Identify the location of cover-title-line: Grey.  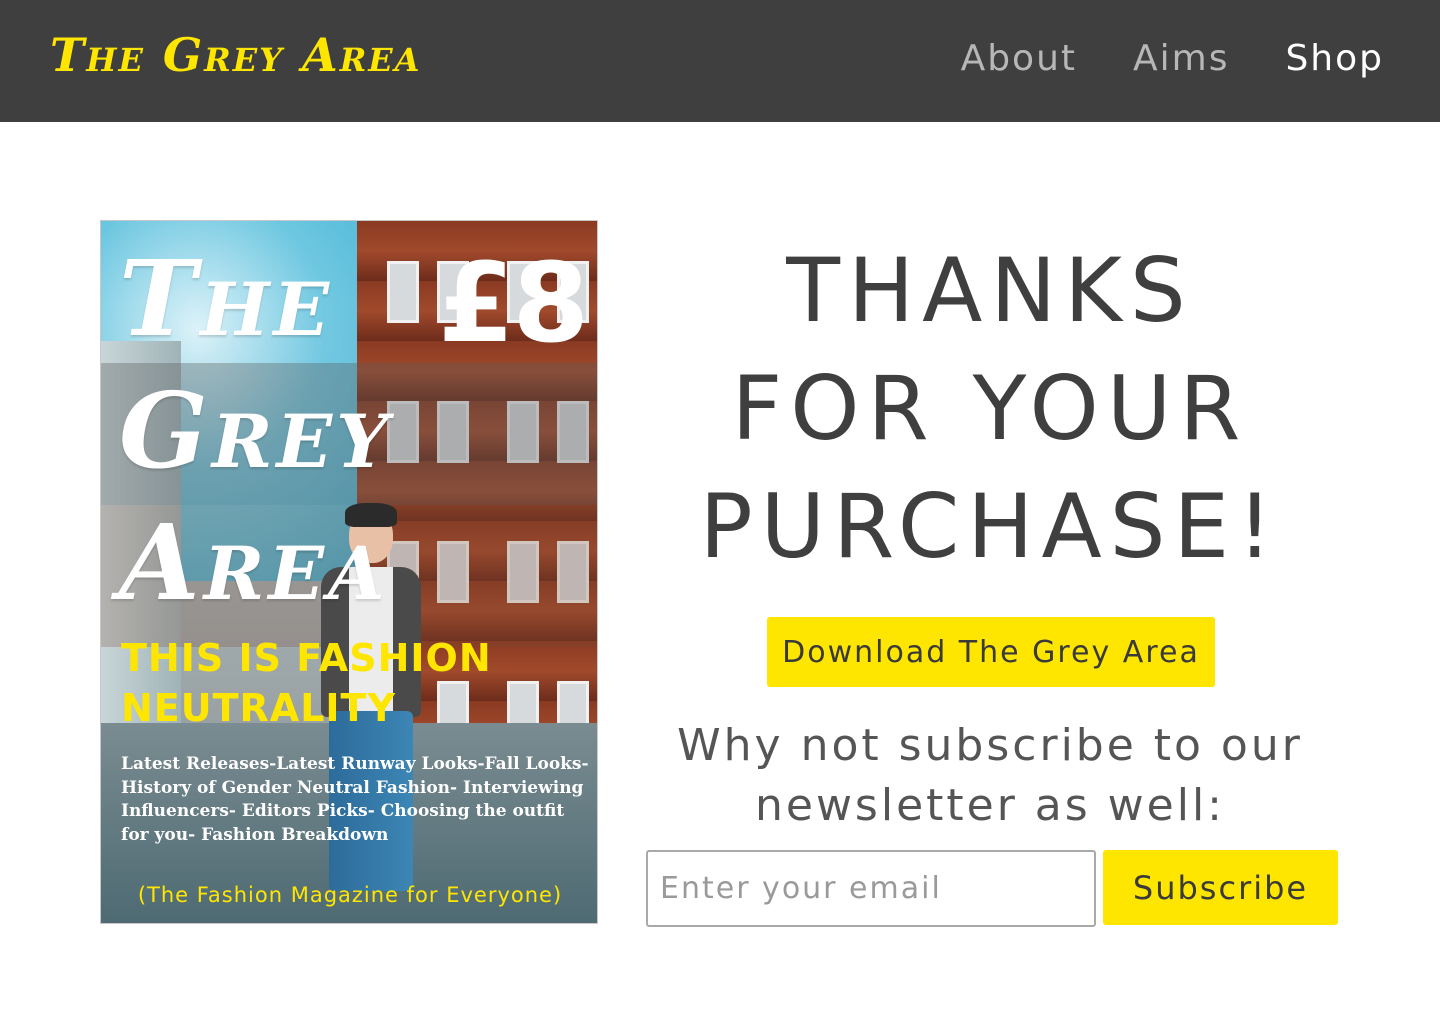
(256, 430).